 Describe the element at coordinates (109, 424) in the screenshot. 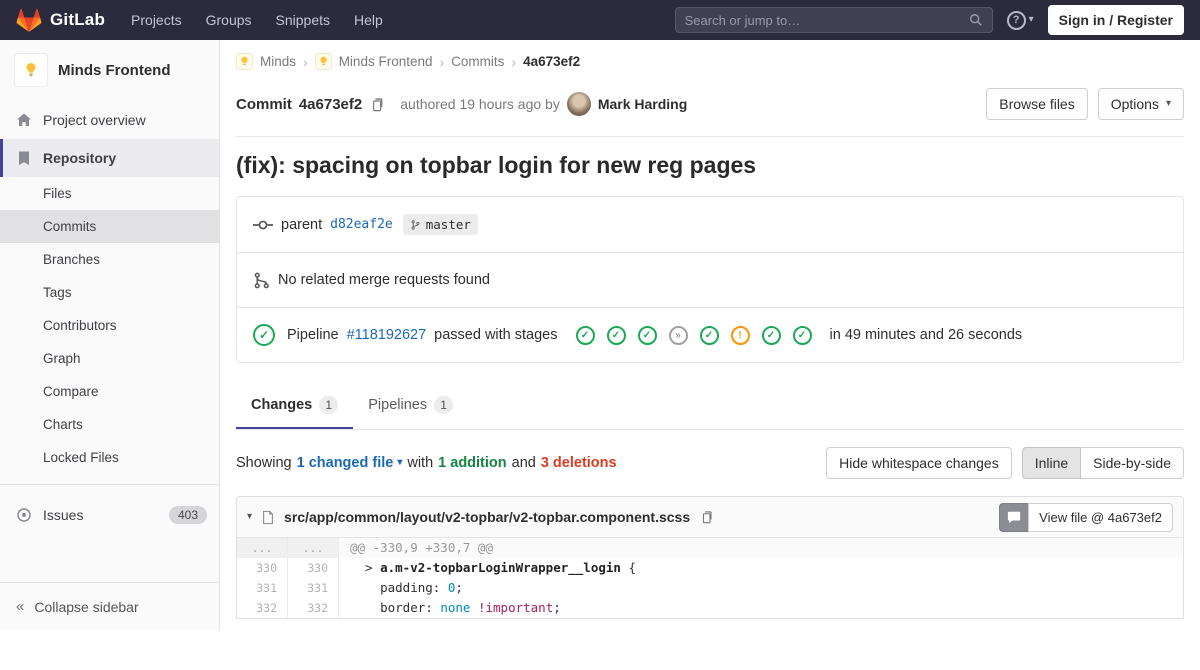

I see `sidebar-item-charts: Charts` at that location.